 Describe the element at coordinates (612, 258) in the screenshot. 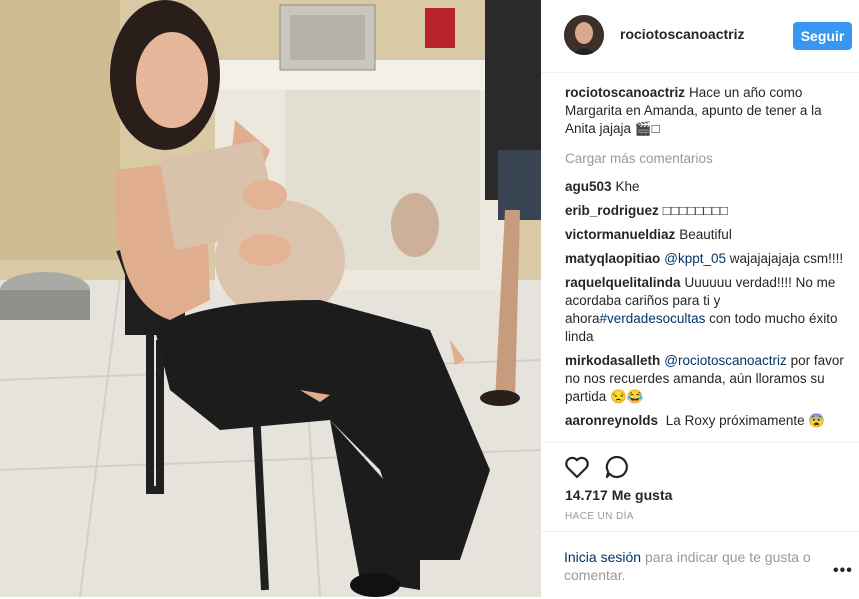

I see `comment-username-link: matyqlaopitiao` at that location.